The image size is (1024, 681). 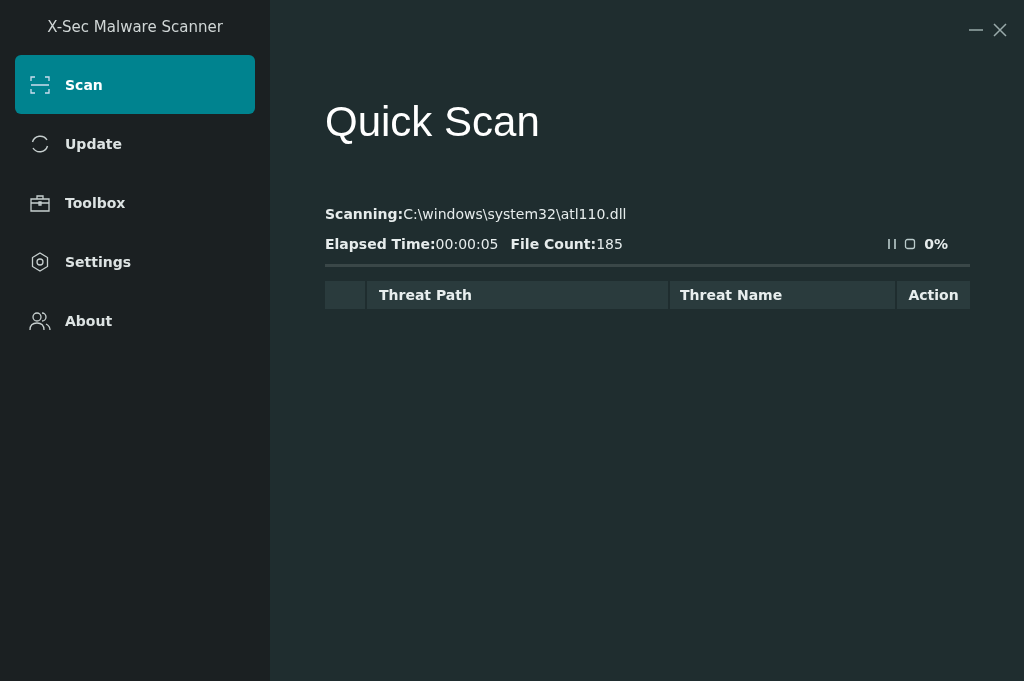 I want to click on pause-icon, so click(x=892, y=244).